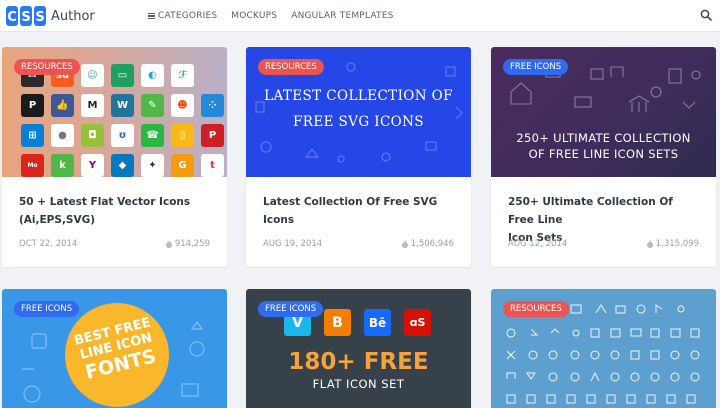 The image size is (720, 408). Describe the element at coordinates (603, 138) in the screenshot. I see `thumb-heading: 250+ ULTIMATE COLLECTION` at that location.